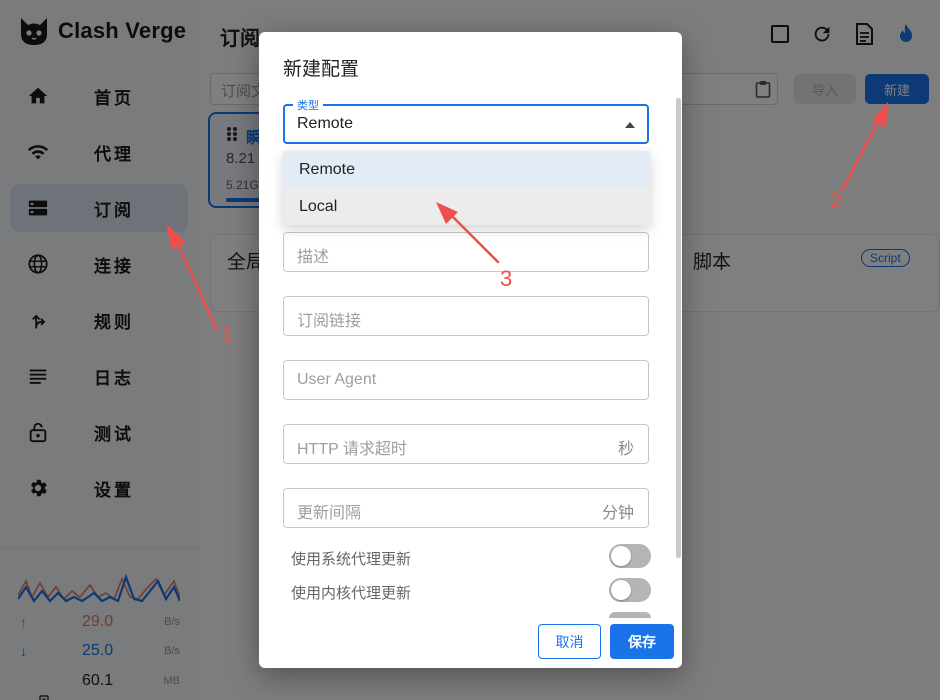 The image size is (940, 700). What do you see at coordinates (227, 334) in the screenshot?
I see `annotation-step-1: 1` at bounding box center [227, 334].